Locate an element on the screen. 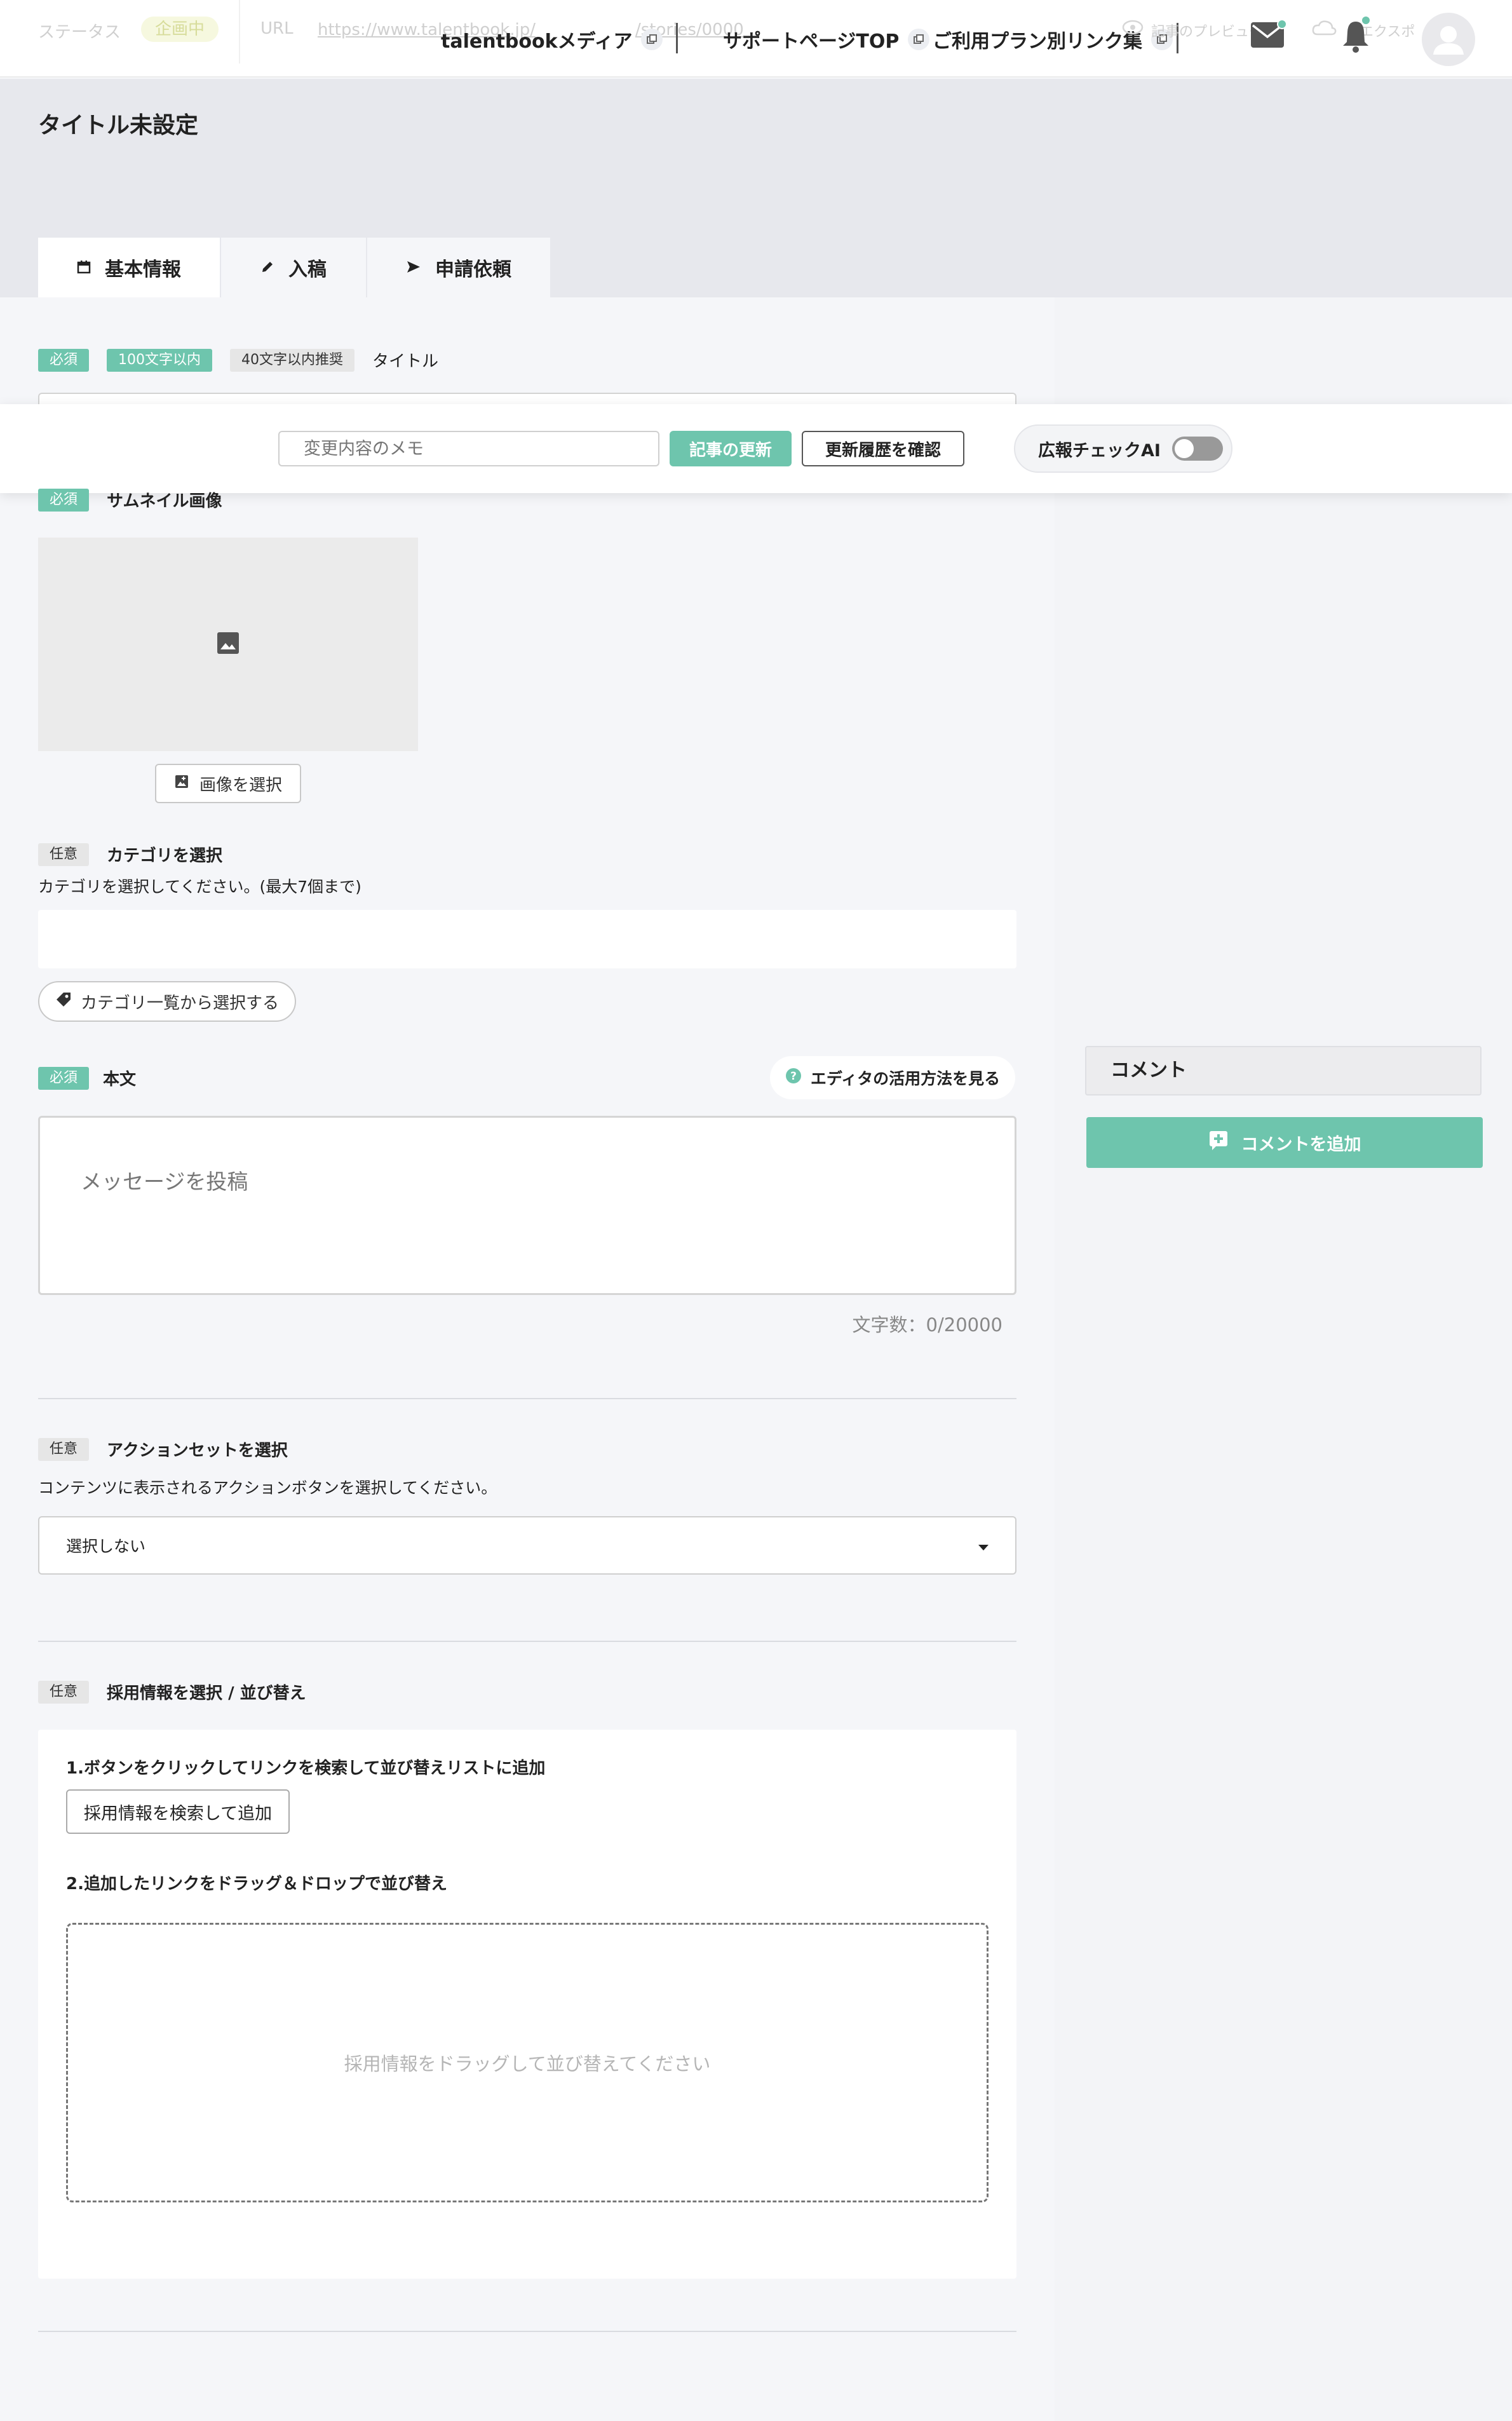 The height and width of the screenshot is (2421, 1512). action-set-help-text: コンテンツに表示されるアクションボタンを選択してください。 is located at coordinates (267, 1488).